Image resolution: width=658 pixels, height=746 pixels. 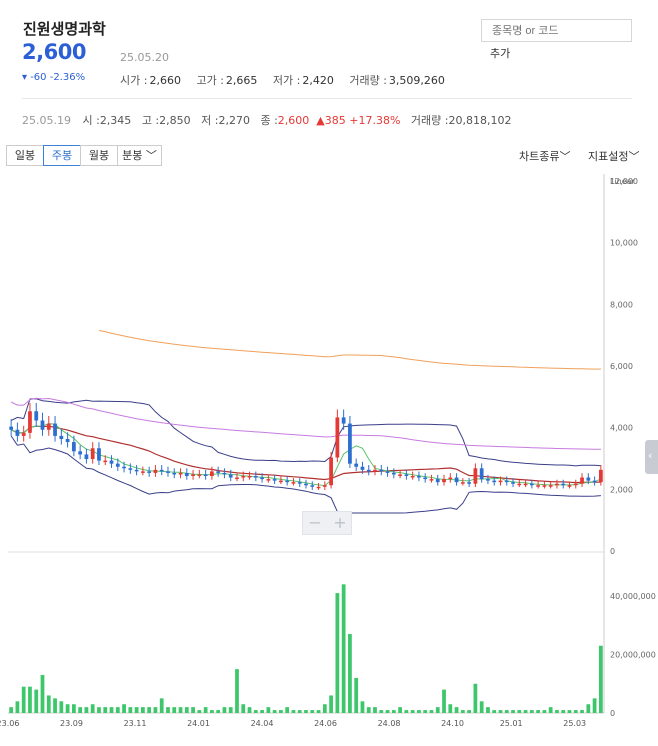 What do you see at coordinates (134, 80) in the screenshot?
I see `open-label: 시가 :` at bounding box center [134, 80].